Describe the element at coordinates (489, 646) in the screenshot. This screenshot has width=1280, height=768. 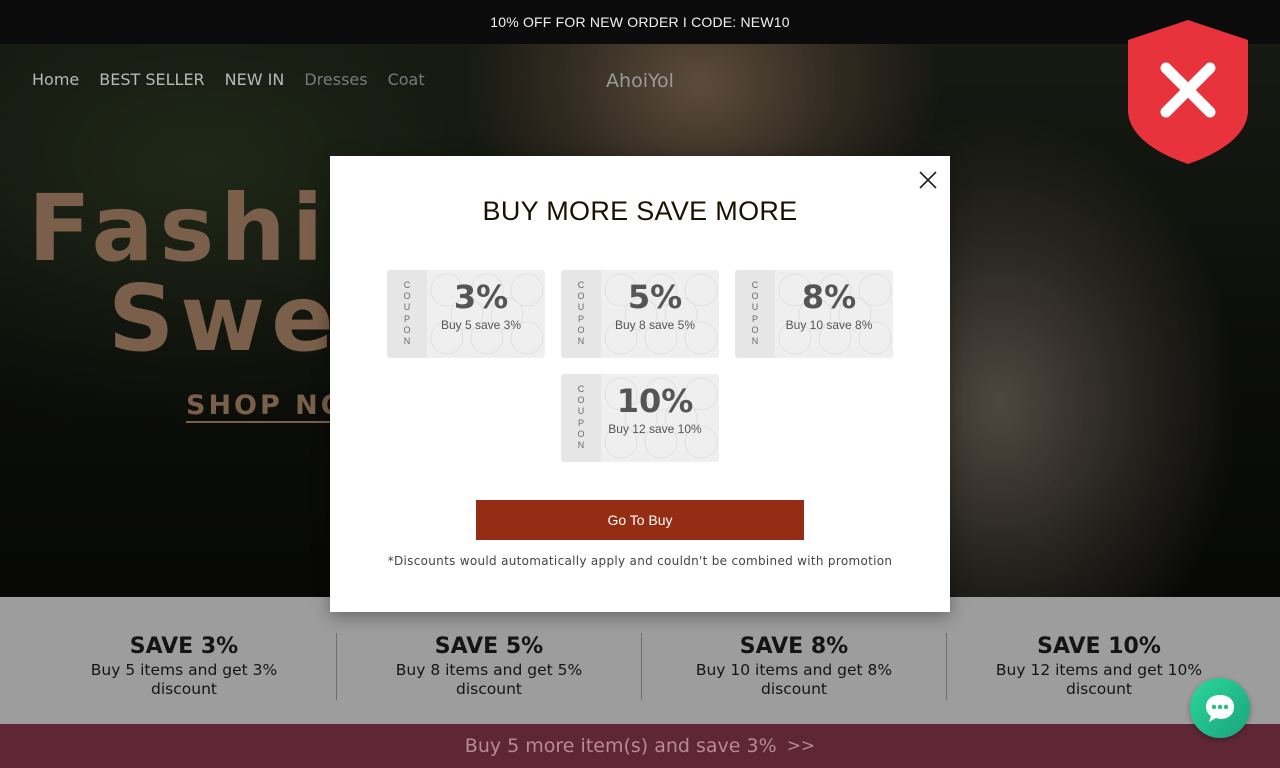
I see `save-tier-title: SAVE 5%` at that location.